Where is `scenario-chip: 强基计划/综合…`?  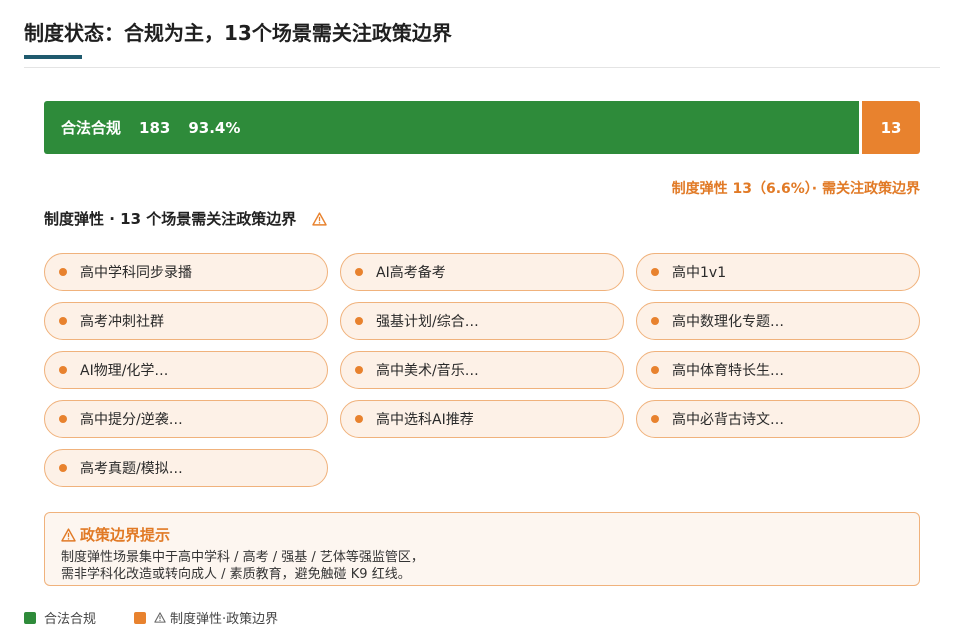
scenario-chip: 强基计划/综合… is located at coordinates (482, 321).